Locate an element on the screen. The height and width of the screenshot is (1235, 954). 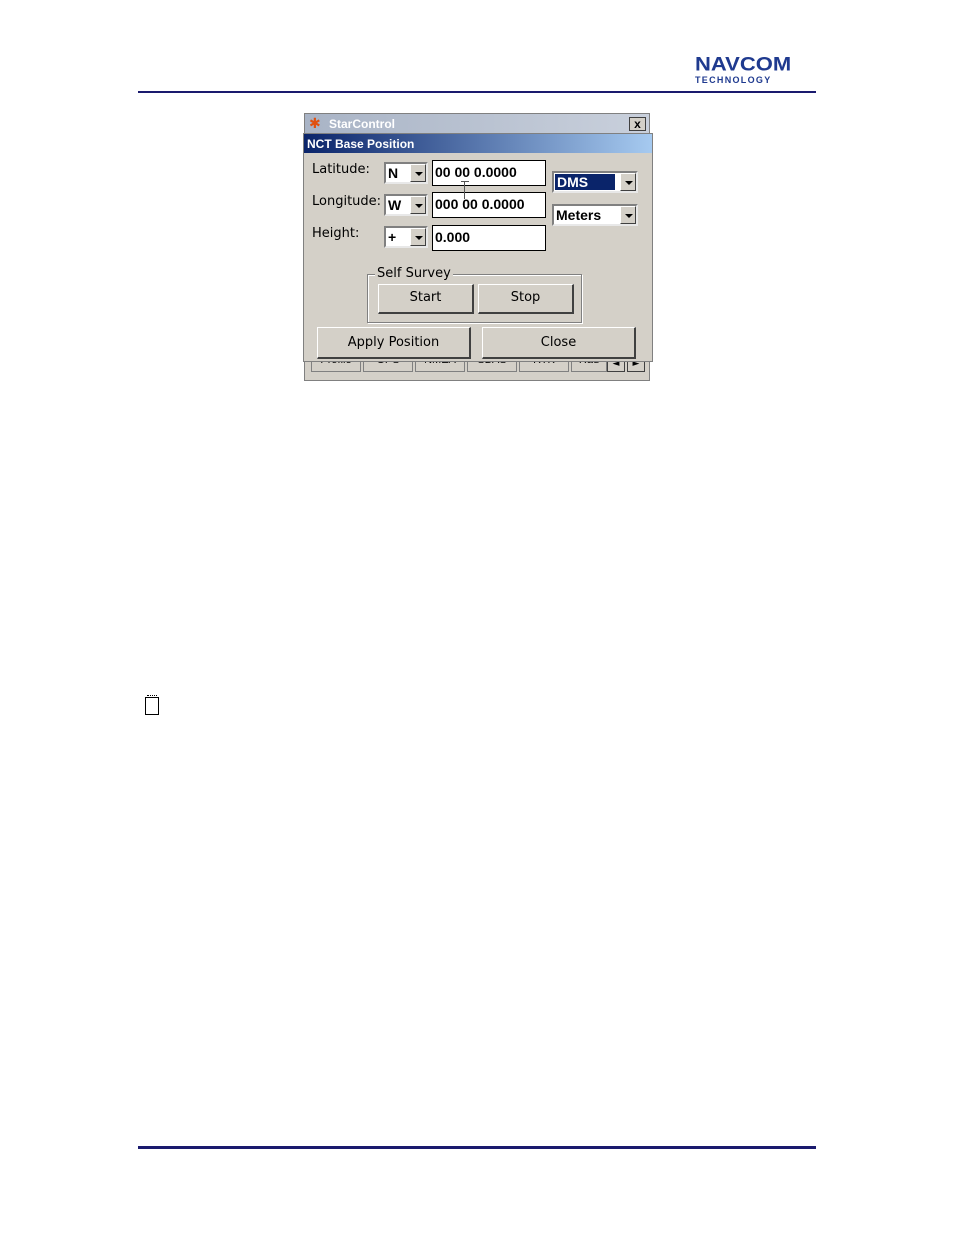
close-button: Close is located at coordinates (559, 343).